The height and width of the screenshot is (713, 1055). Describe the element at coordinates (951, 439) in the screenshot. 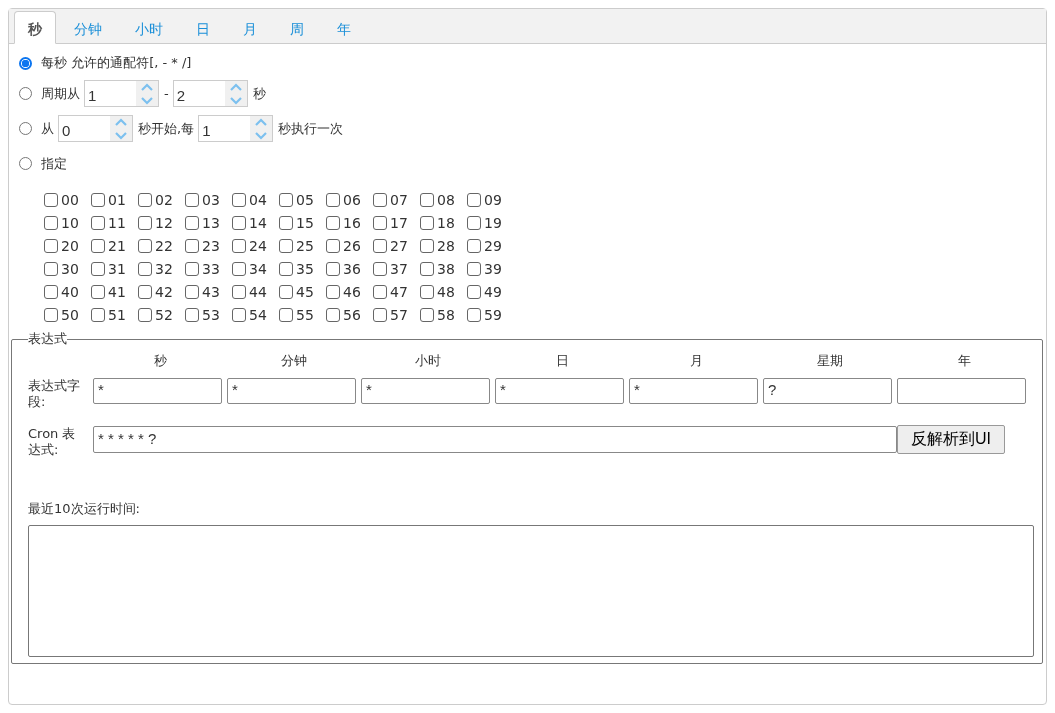

I see `parse-button: 反解析到UI` at that location.